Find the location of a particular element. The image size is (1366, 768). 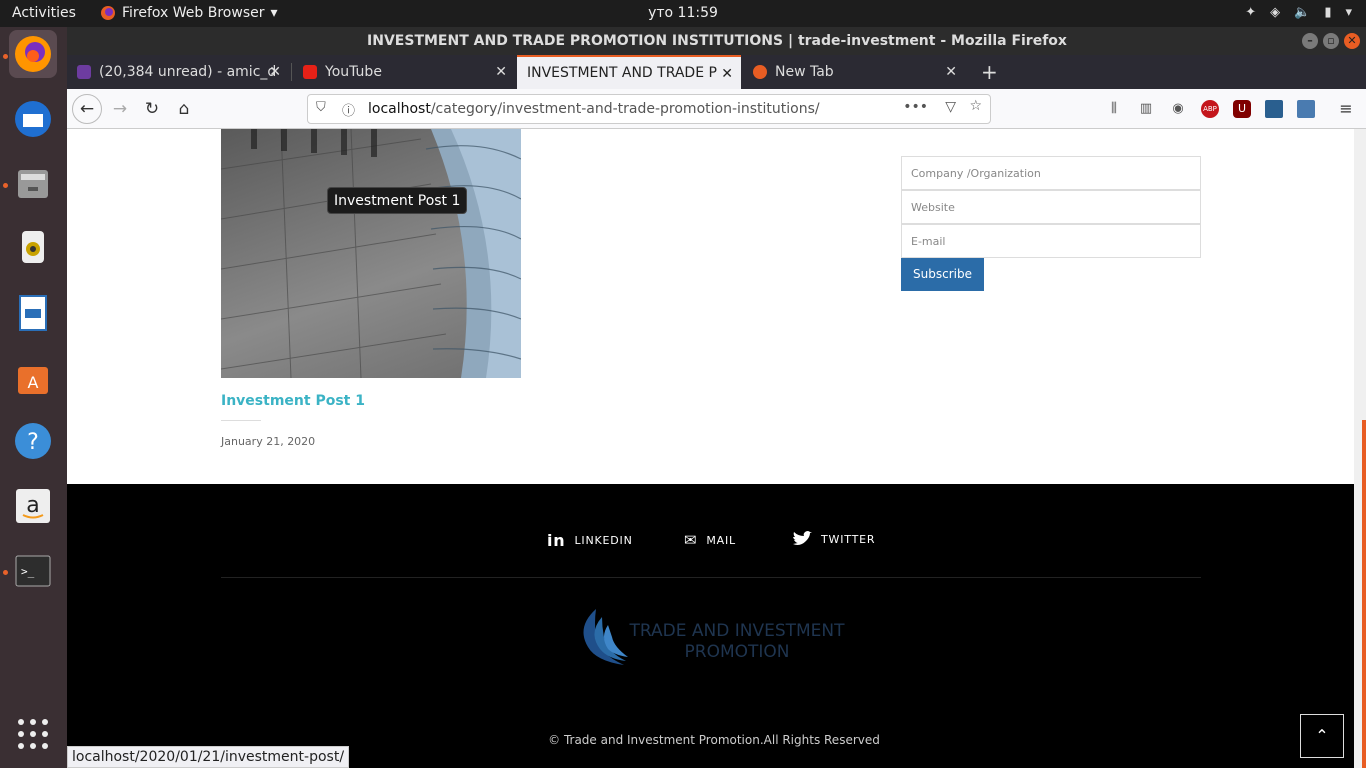

linkedin-icon: in is located at coordinates (556, 540).